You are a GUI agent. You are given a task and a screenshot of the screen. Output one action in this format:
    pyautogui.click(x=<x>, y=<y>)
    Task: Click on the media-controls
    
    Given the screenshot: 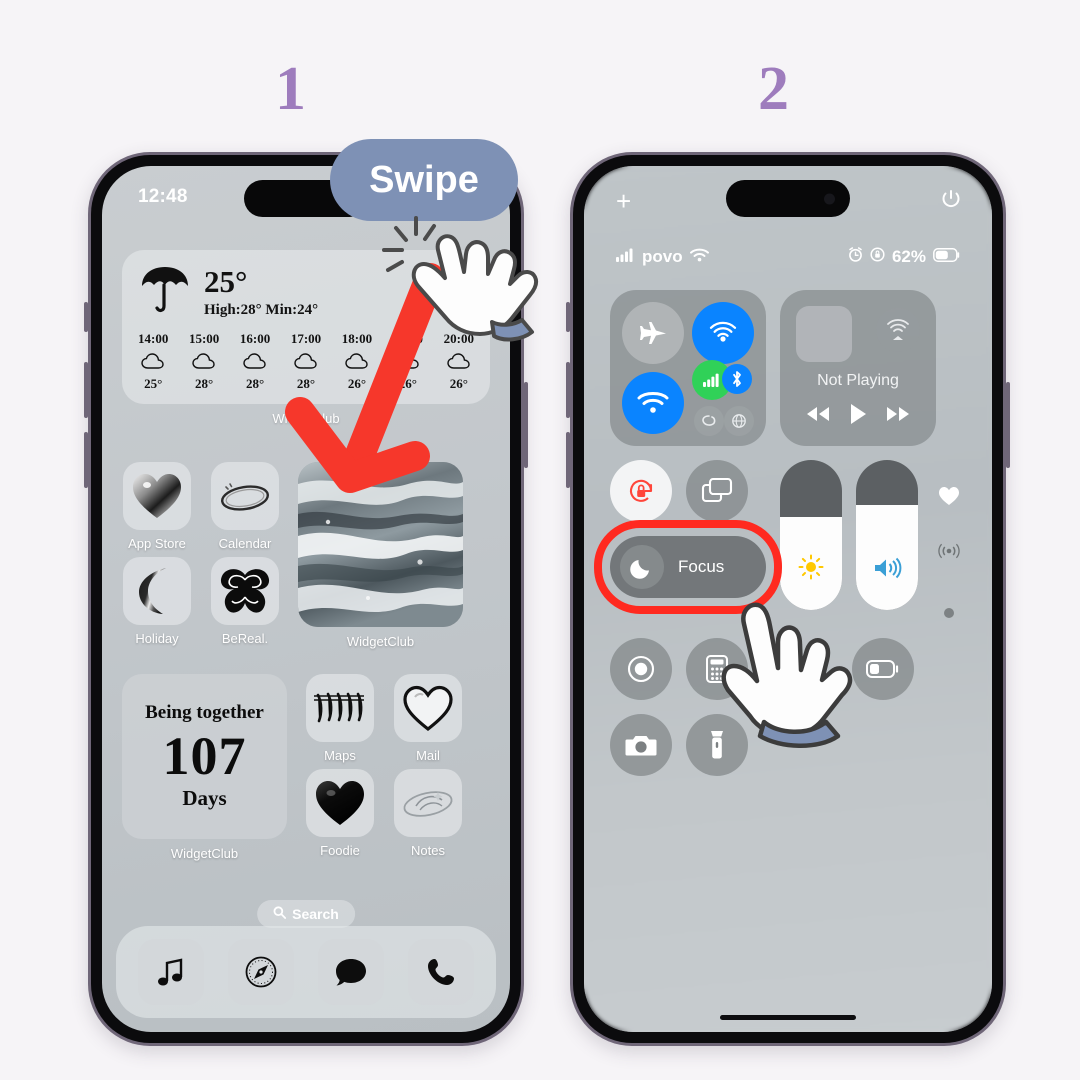 What is the action you would take?
    pyautogui.click(x=858, y=416)
    